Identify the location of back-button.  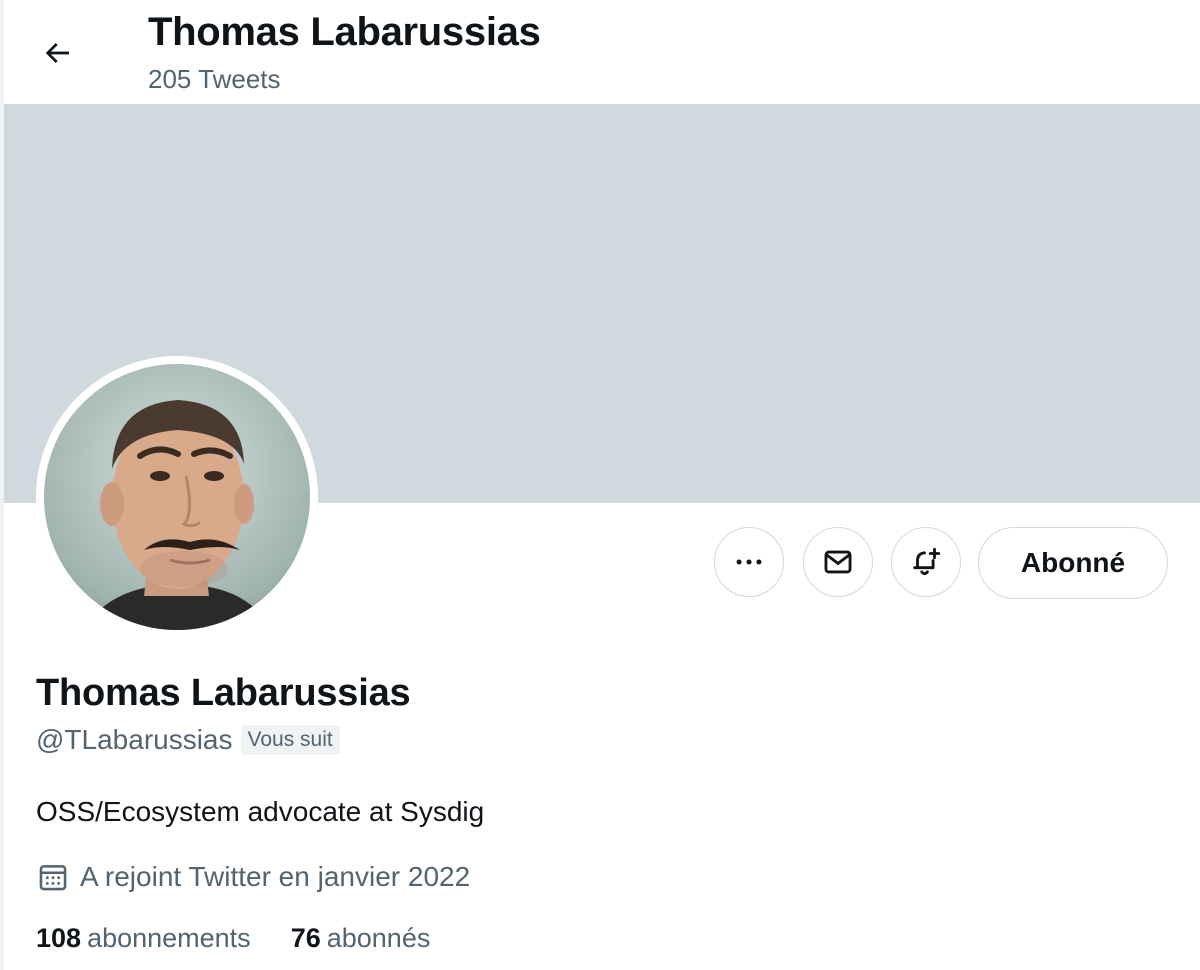
(57, 53).